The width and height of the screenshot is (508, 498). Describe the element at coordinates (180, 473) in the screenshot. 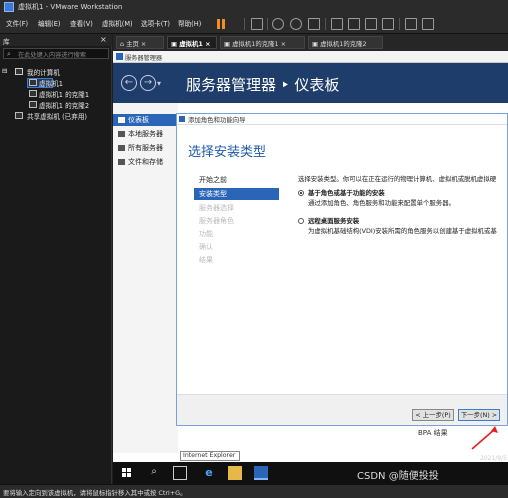

I see `task-view-icon` at that location.